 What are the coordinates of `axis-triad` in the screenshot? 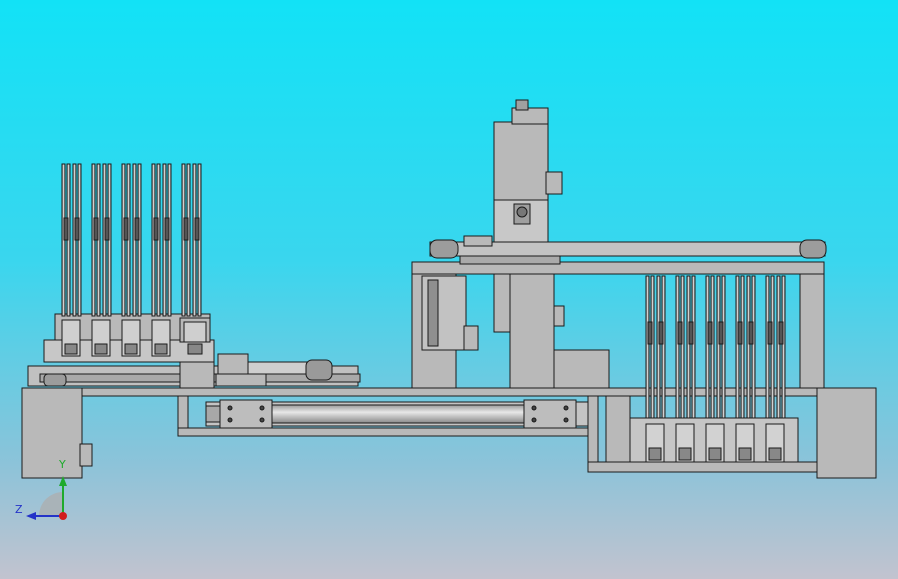 It's located at (46, 498).